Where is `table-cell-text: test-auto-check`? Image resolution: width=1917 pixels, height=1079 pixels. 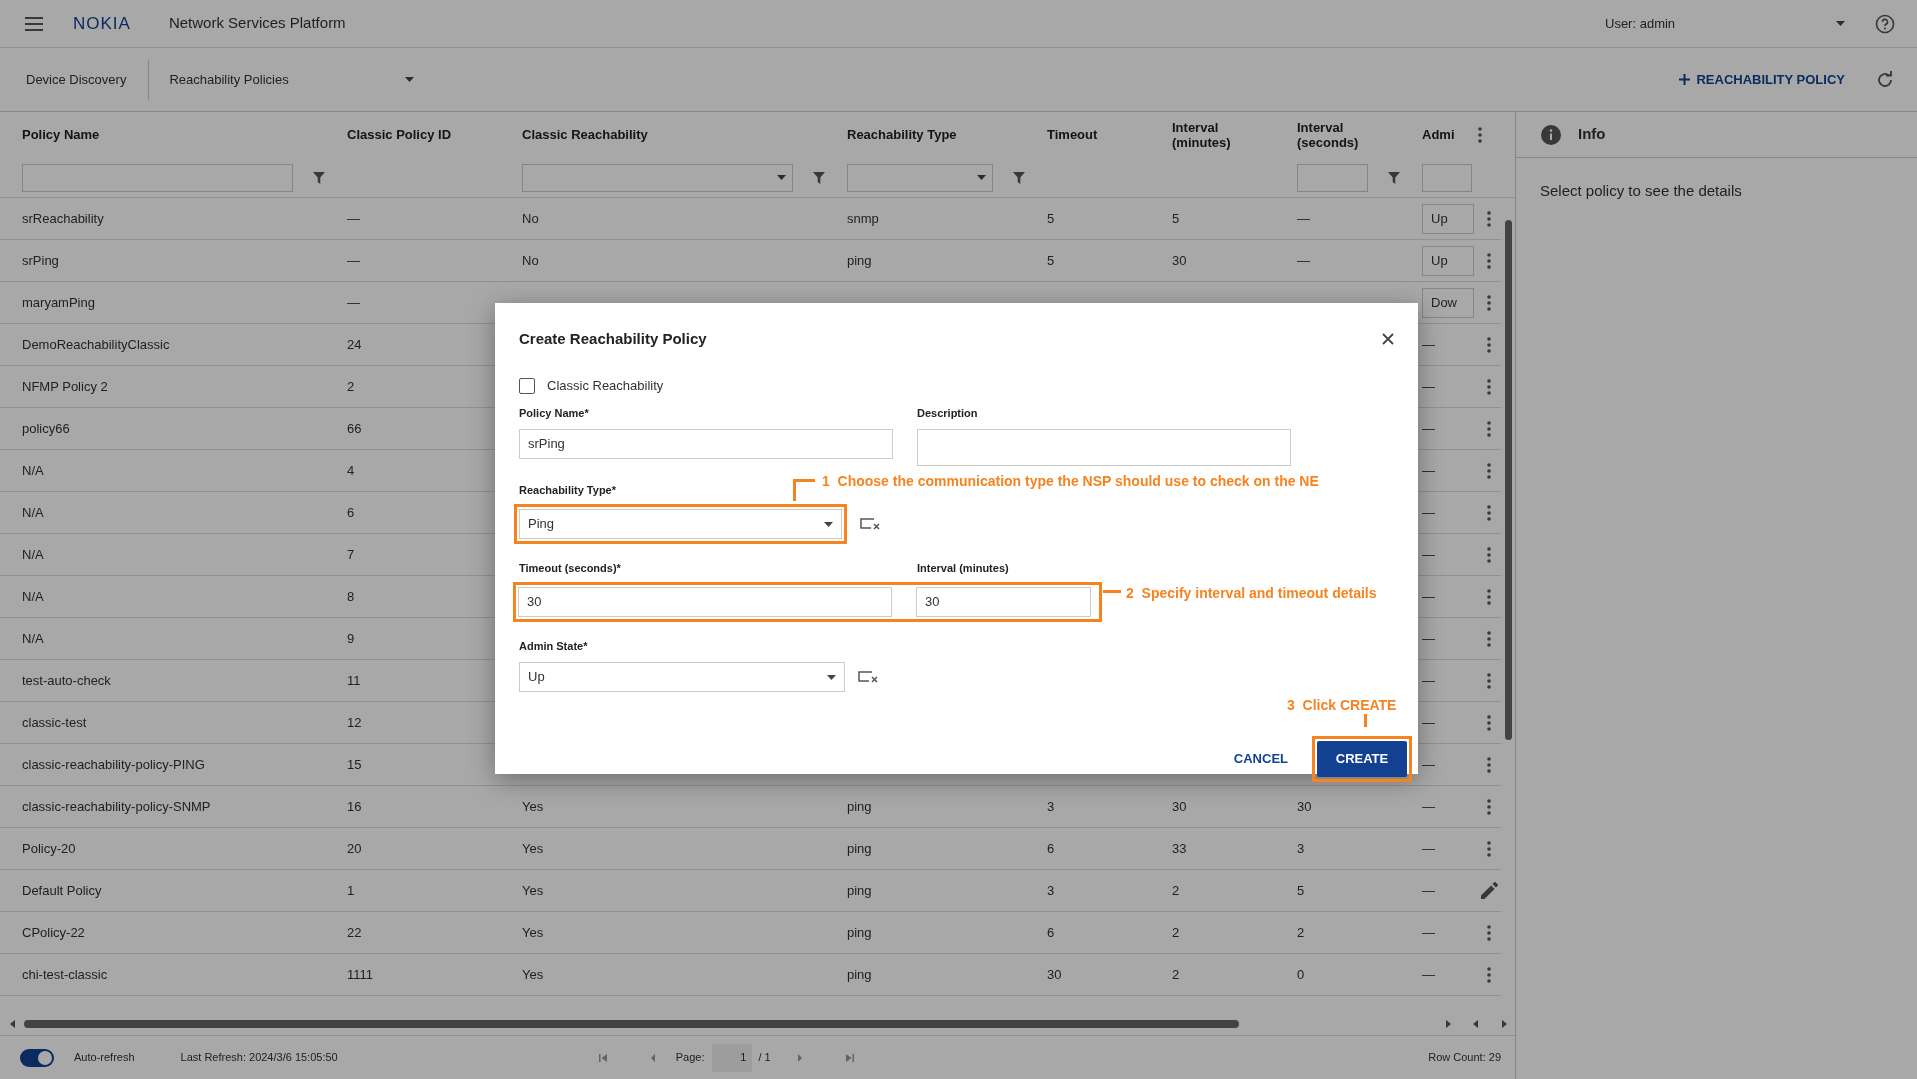 table-cell-text: test-auto-check is located at coordinates (66, 680).